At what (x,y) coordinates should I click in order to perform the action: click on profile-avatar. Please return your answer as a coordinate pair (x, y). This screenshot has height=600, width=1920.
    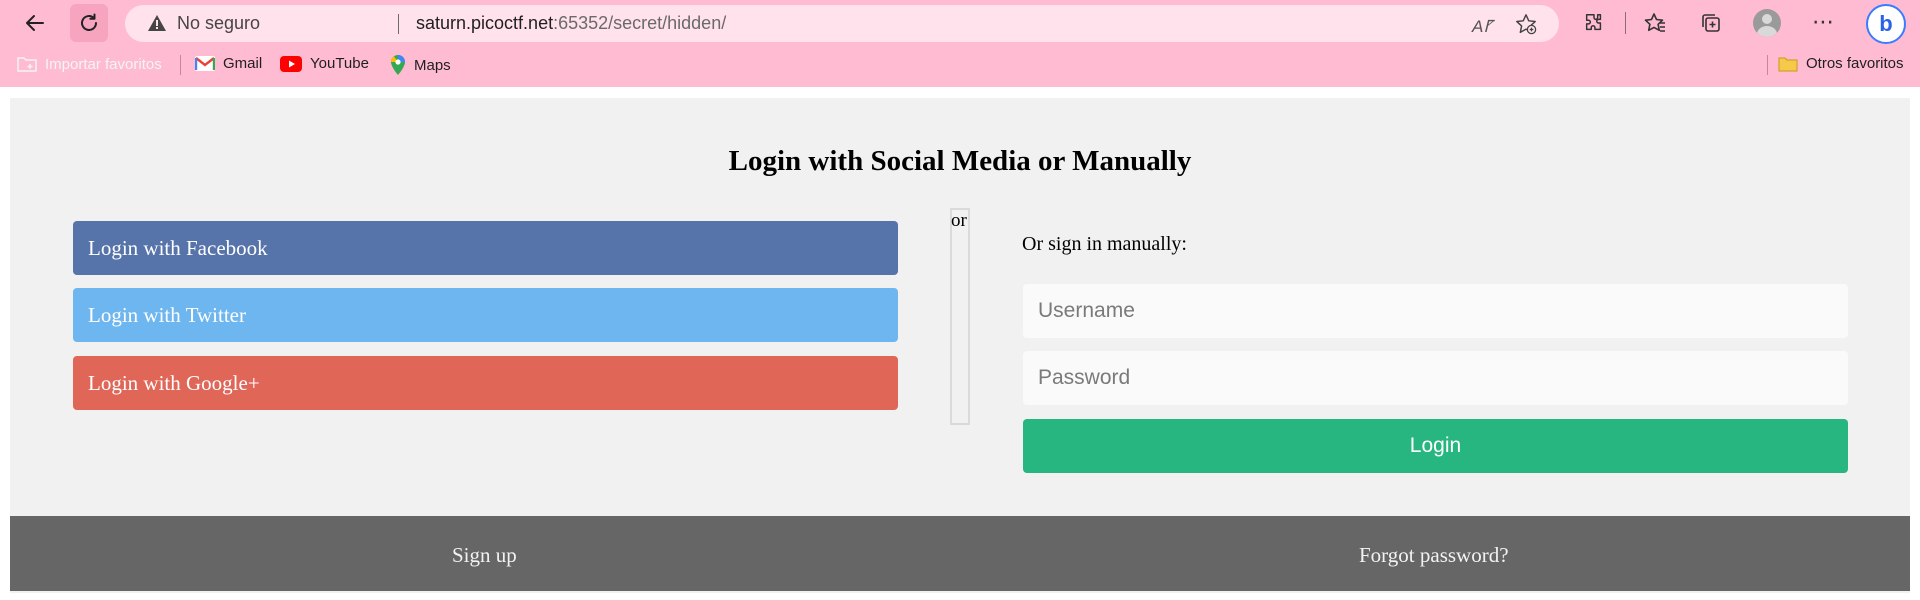
    Looking at the image, I should click on (1767, 23).